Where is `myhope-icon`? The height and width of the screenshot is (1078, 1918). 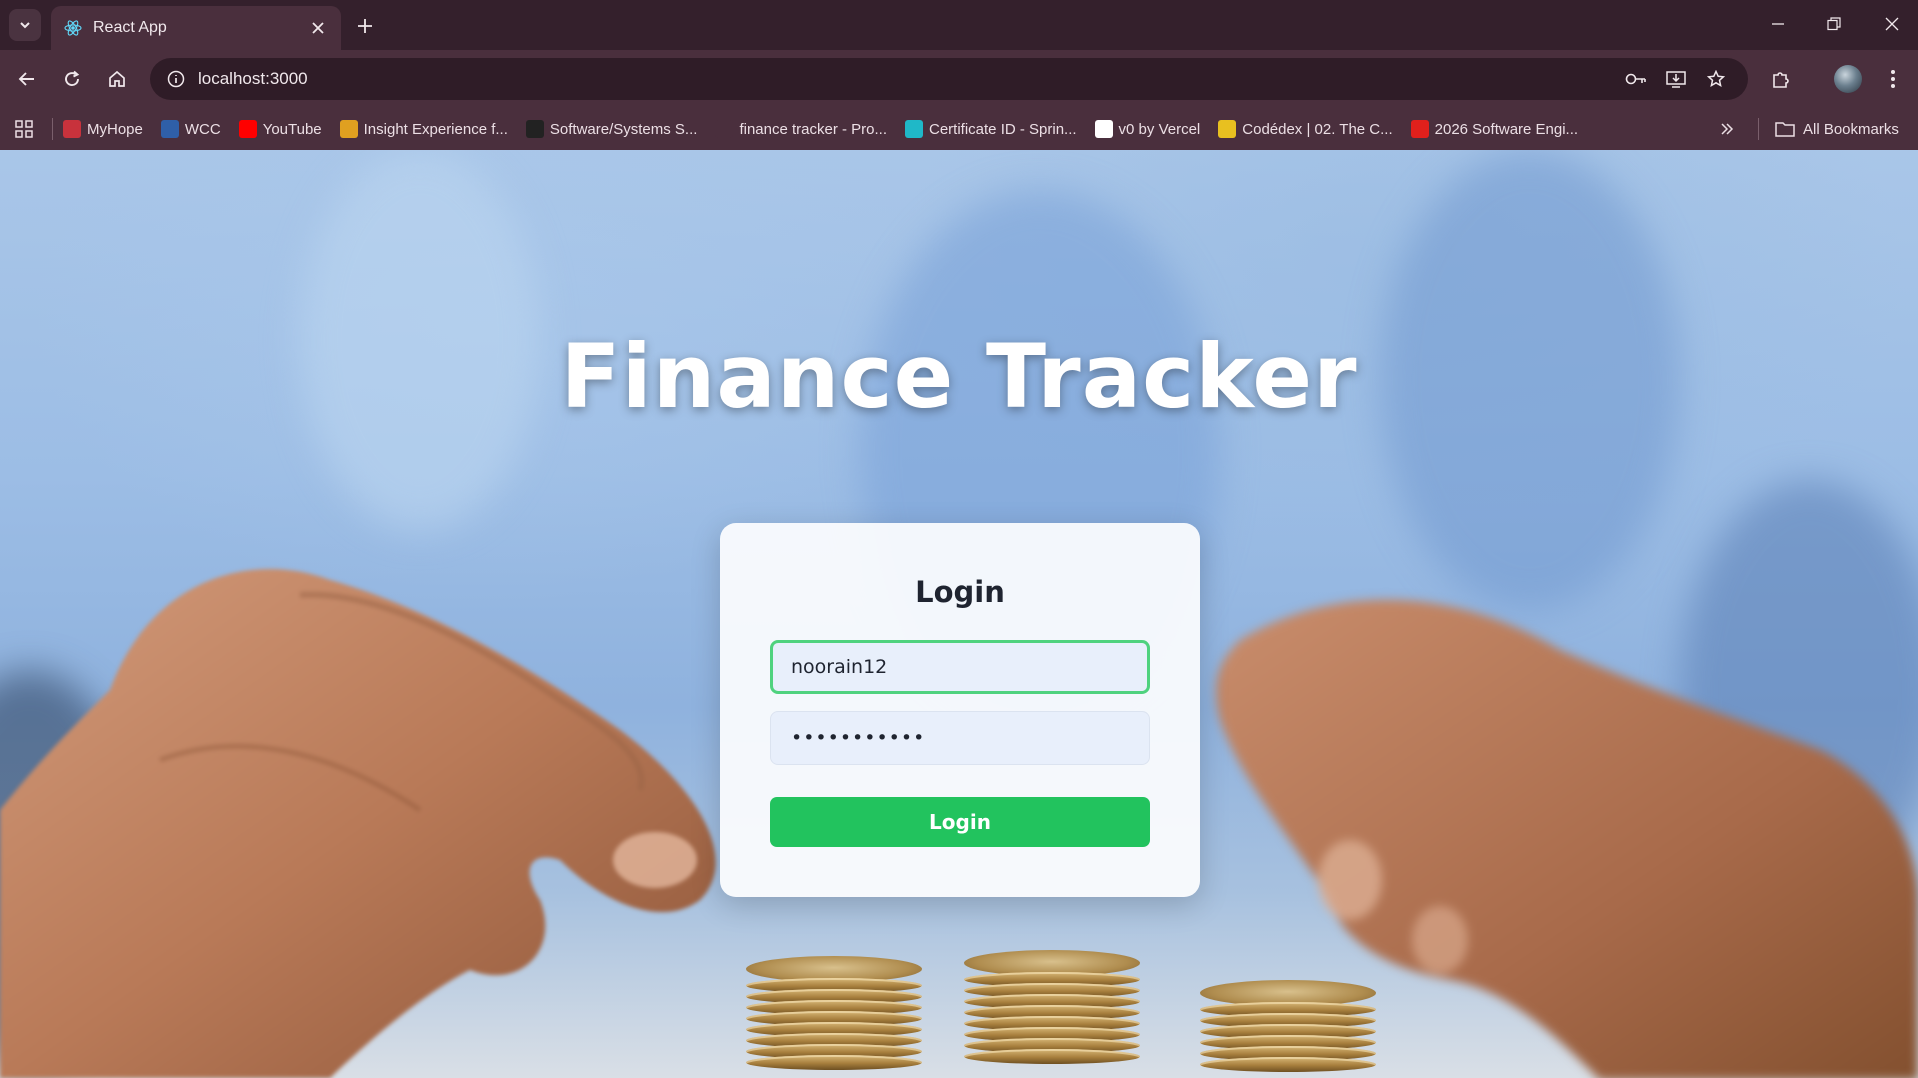
myhope-icon is located at coordinates (72, 129).